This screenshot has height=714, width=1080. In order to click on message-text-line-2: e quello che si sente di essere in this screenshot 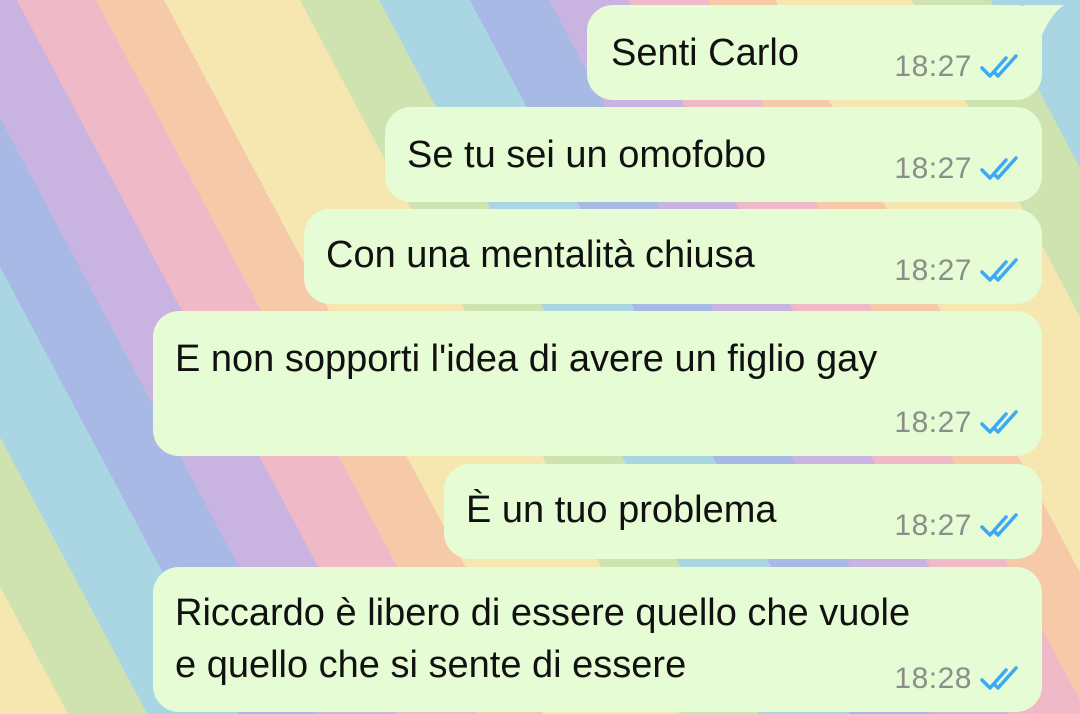, I will do `click(431, 665)`.